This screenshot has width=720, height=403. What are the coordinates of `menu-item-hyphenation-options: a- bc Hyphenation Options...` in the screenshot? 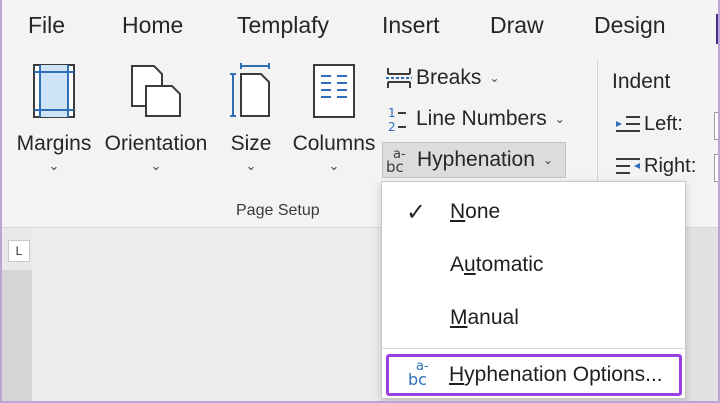 It's located at (534, 375).